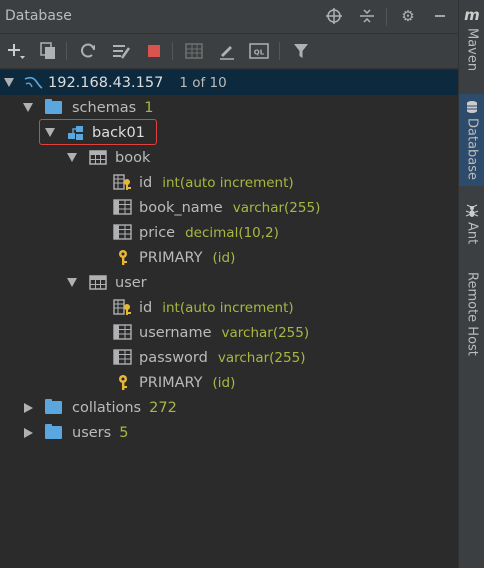 This screenshot has height=568, width=484. What do you see at coordinates (408, 16) in the screenshot?
I see `gear-icon: ⚙` at bounding box center [408, 16].